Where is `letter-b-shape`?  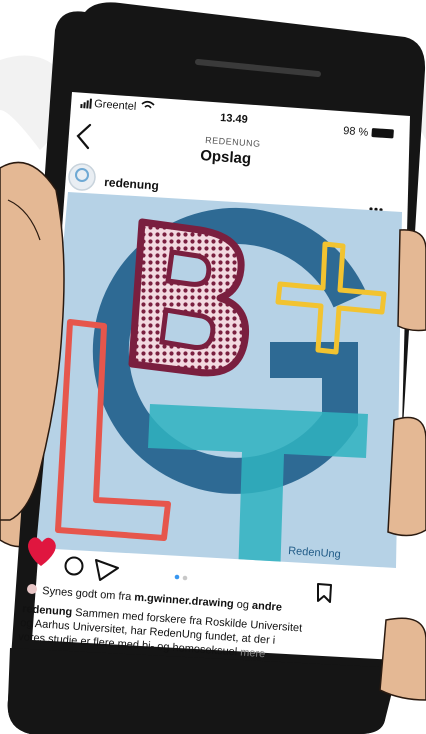 letter-b-shape is located at coordinates (189, 297).